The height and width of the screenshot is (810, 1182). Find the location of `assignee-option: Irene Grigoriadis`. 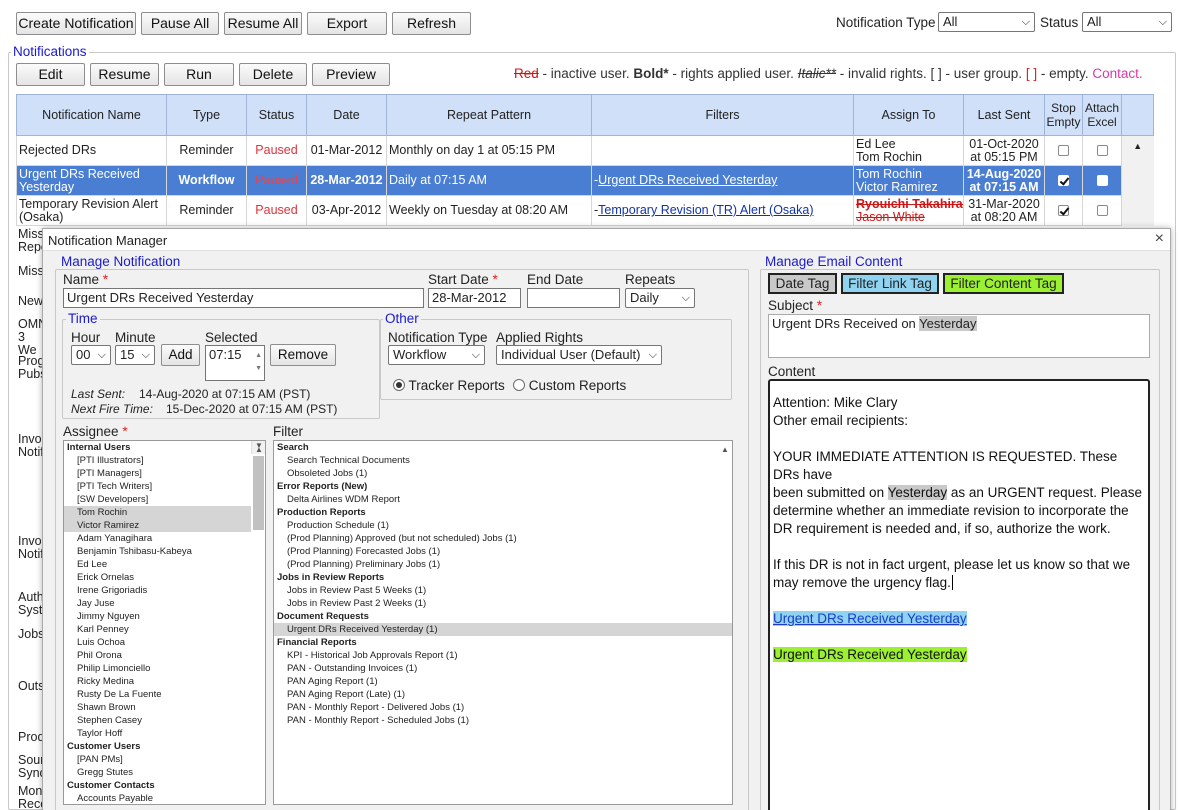

assignee-option: Irene Grigoriadis is located at coordinates (157, 590).